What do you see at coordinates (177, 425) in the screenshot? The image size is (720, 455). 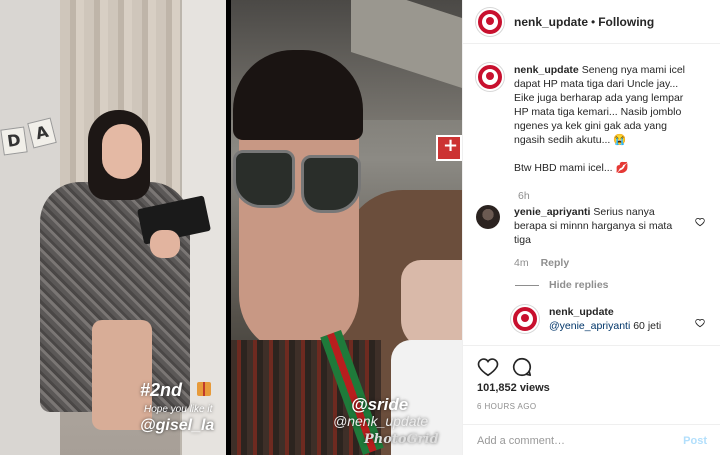 I see `story-handle: @gisel_la` at bounding box center [177, 425].